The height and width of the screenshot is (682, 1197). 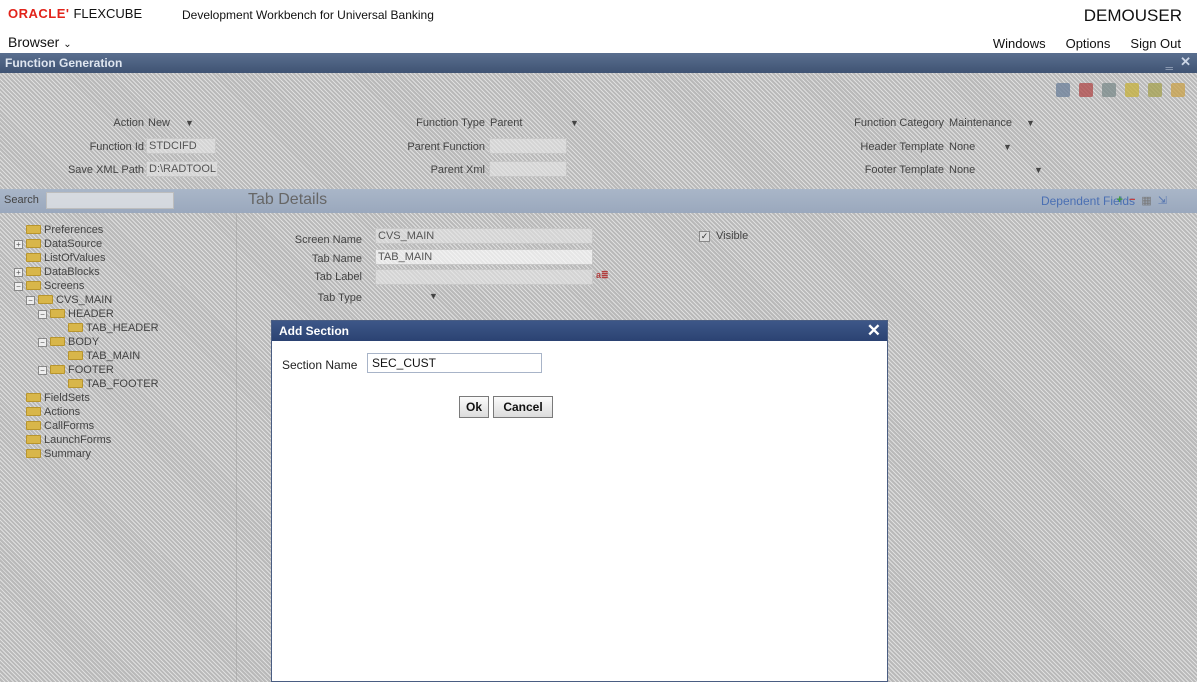 What do you see at coordinates (21, 200) in the screenshot?
I see `search-label: Search` at bounding box center [21, 200].